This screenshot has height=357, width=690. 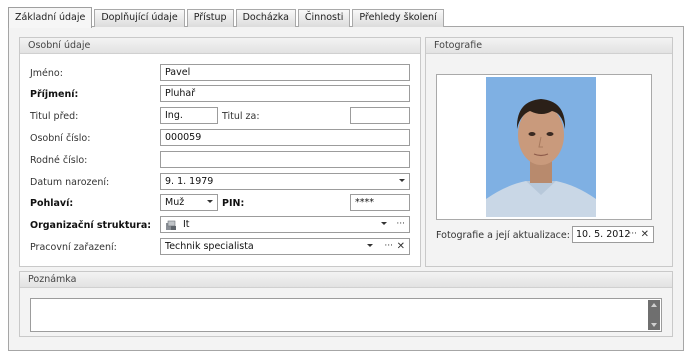 What do you see at coordinates (186, 224) in the screenshot?
I see `org-struktura-value: It` at bounding box center [186, 224].